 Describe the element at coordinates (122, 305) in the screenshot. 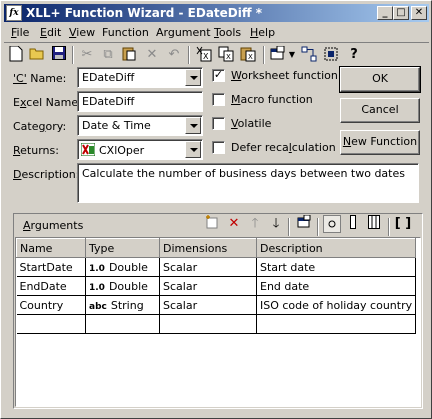

I see `cell-type: abc String` at that location.